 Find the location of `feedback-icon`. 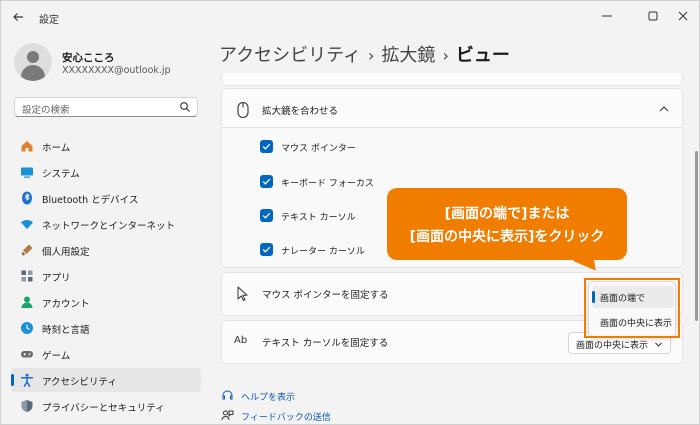

feedback-icon is located at coordinates (227, 415).